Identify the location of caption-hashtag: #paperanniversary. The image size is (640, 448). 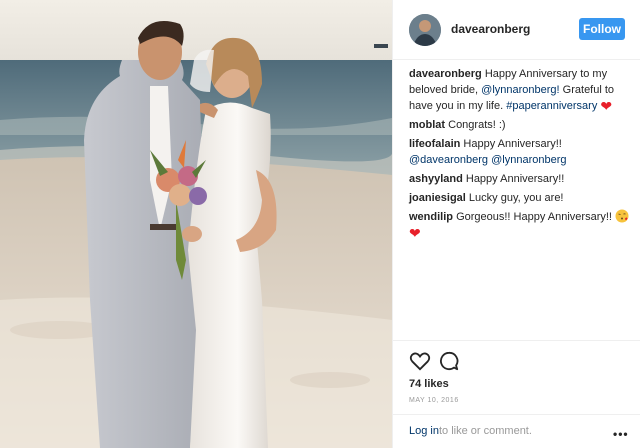
(551, 106).